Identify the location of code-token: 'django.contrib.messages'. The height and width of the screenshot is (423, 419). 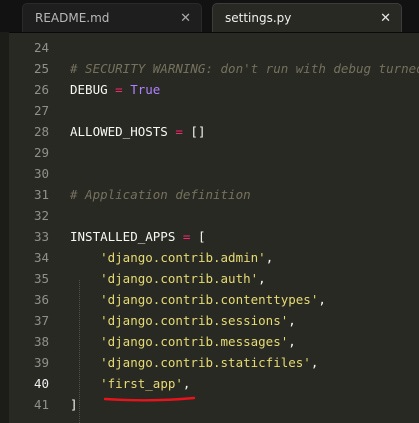
(194, 341).